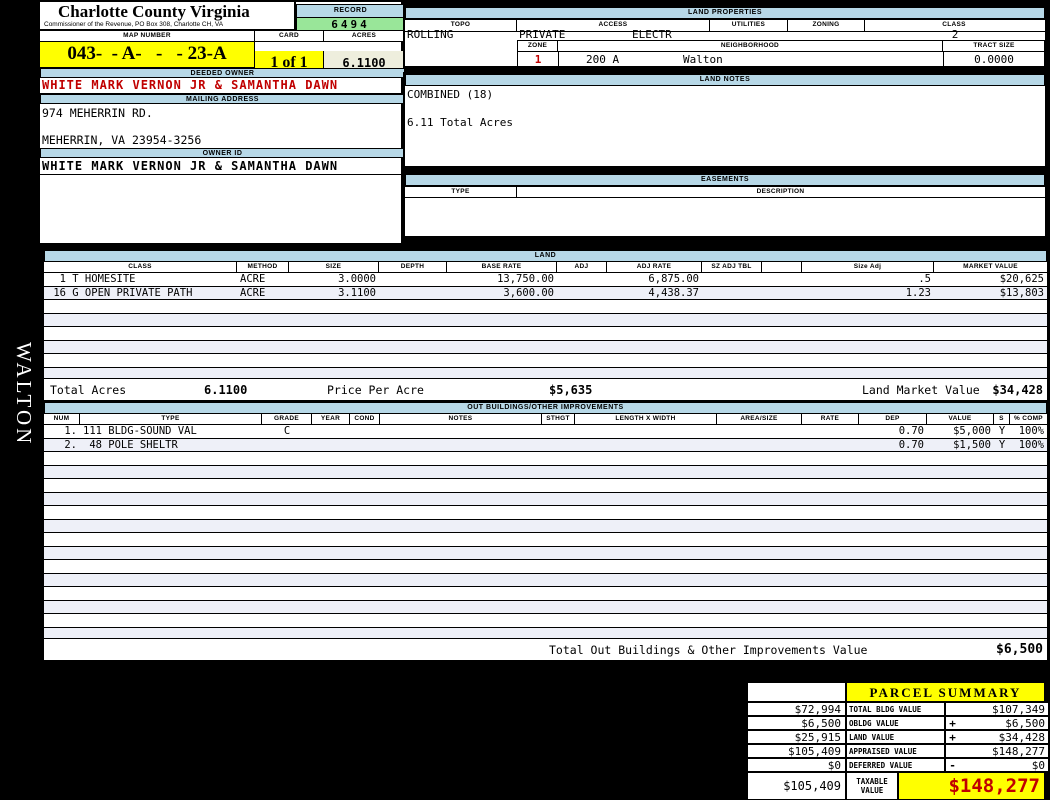 Image resolution: width=1050 pixels, height=800 pixels. I want to click on table-cell: 0.70, so click(911, 444).